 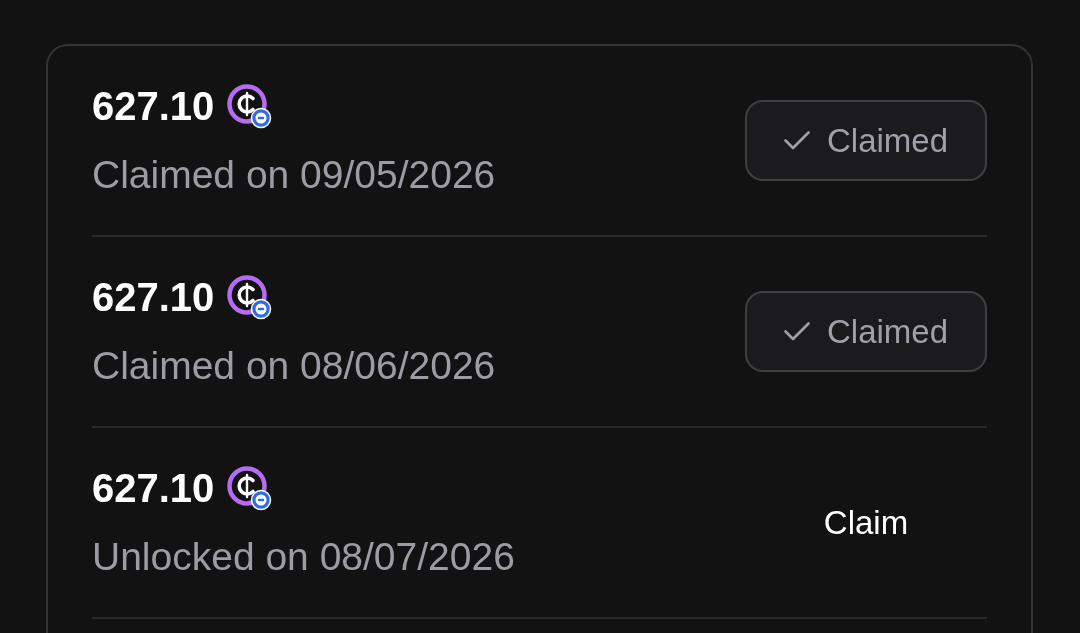 I want to click on claim-button: Claim, so click(x=866, y=522).